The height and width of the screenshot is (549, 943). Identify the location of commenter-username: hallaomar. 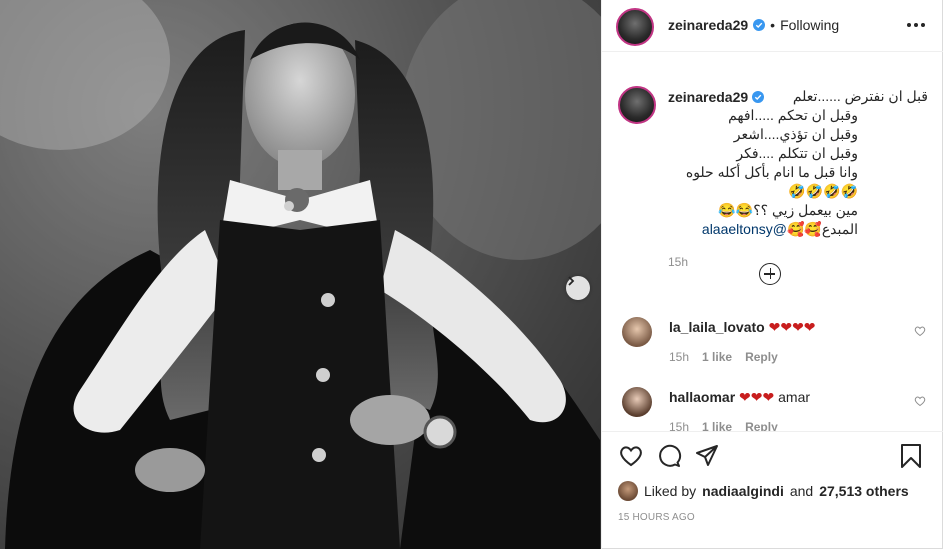
(702, 397).